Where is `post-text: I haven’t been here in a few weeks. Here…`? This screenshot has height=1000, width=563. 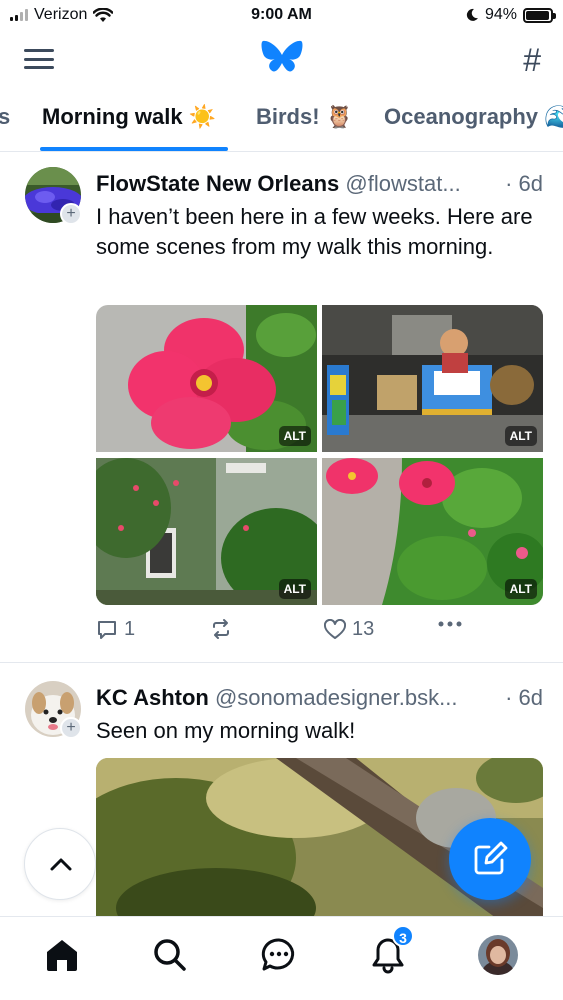
post-text: I haven’t been here in a few weeks. Here… is located at coordinates (314, 231).